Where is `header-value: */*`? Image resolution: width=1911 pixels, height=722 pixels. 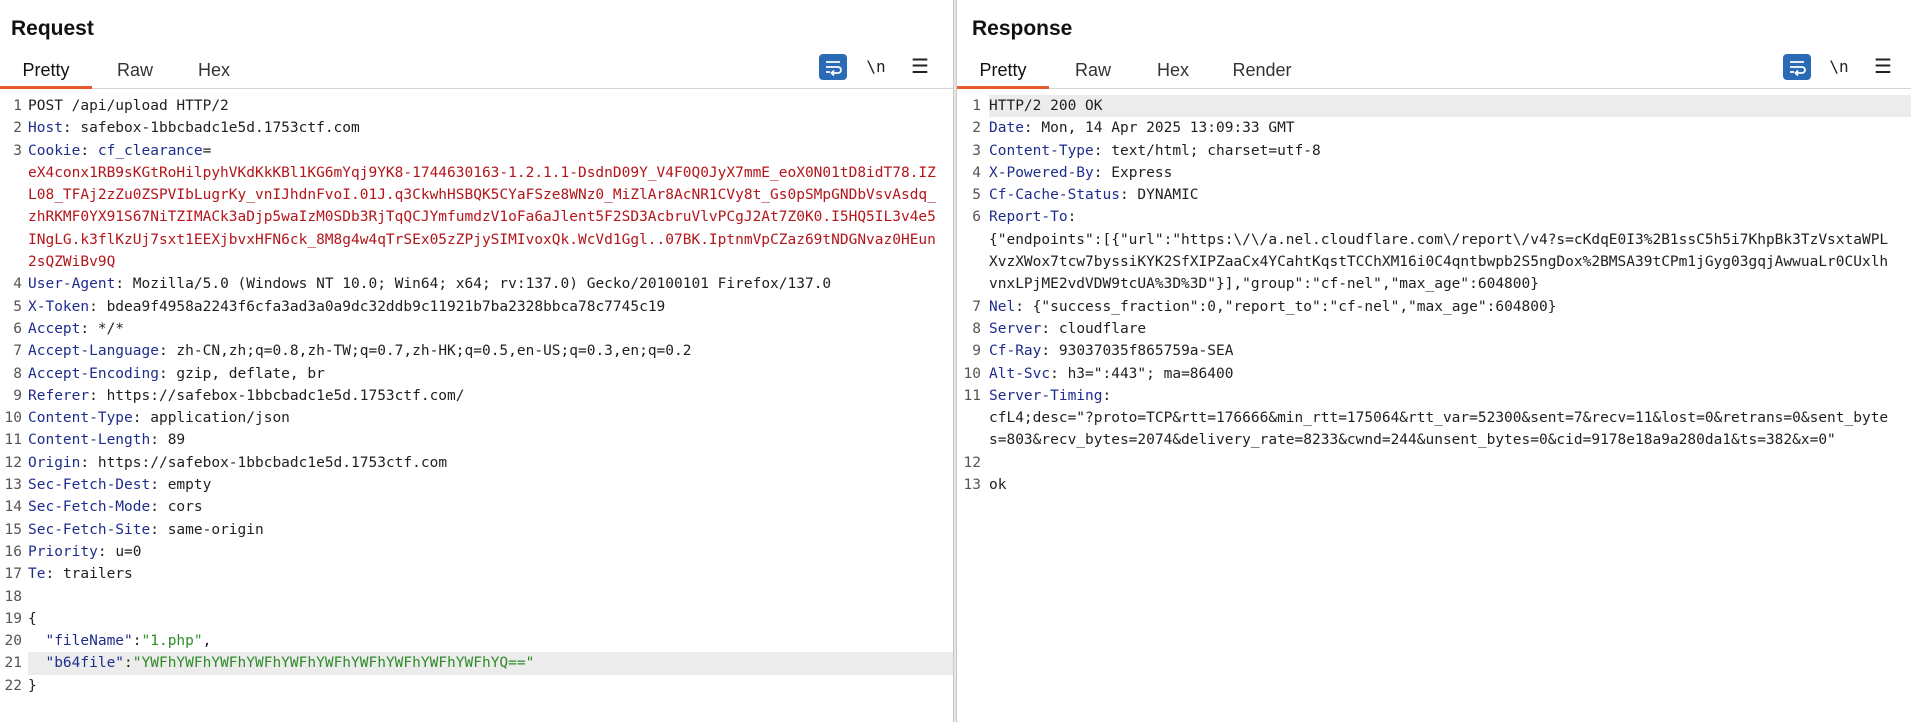 header-value: */* is located at coordinates (111, 328).